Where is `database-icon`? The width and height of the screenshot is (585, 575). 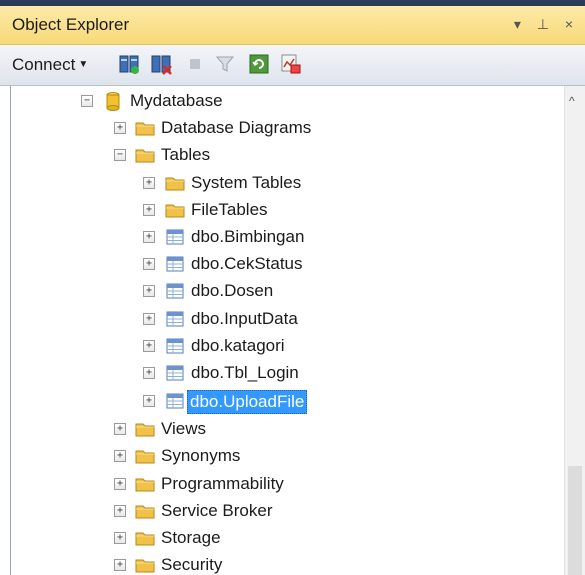 database-icon is located at coordinates (113, 101).